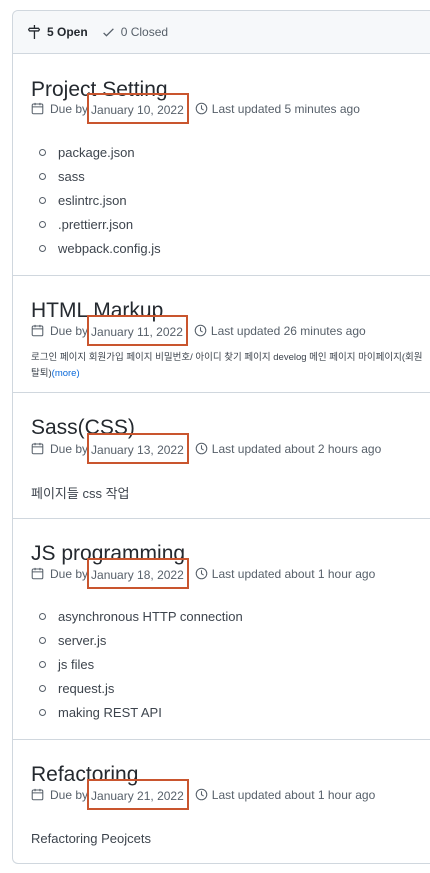 Image resolution: width=430 pixels, height=873 pixels. Describe the element at coordinates (34, 32) in the screenshot. I see `milestone-icon` at that location.